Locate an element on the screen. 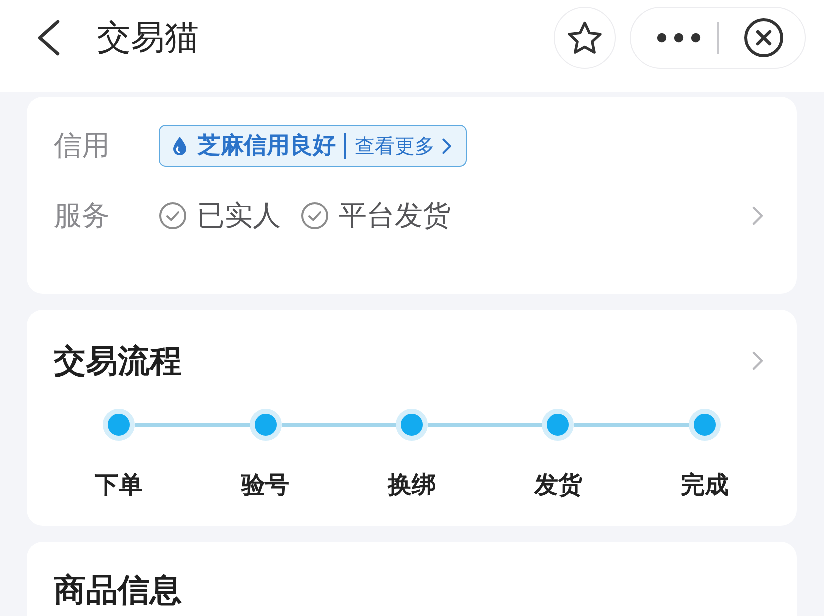  step-label: 换绑 is located at coordinates (412, 485).